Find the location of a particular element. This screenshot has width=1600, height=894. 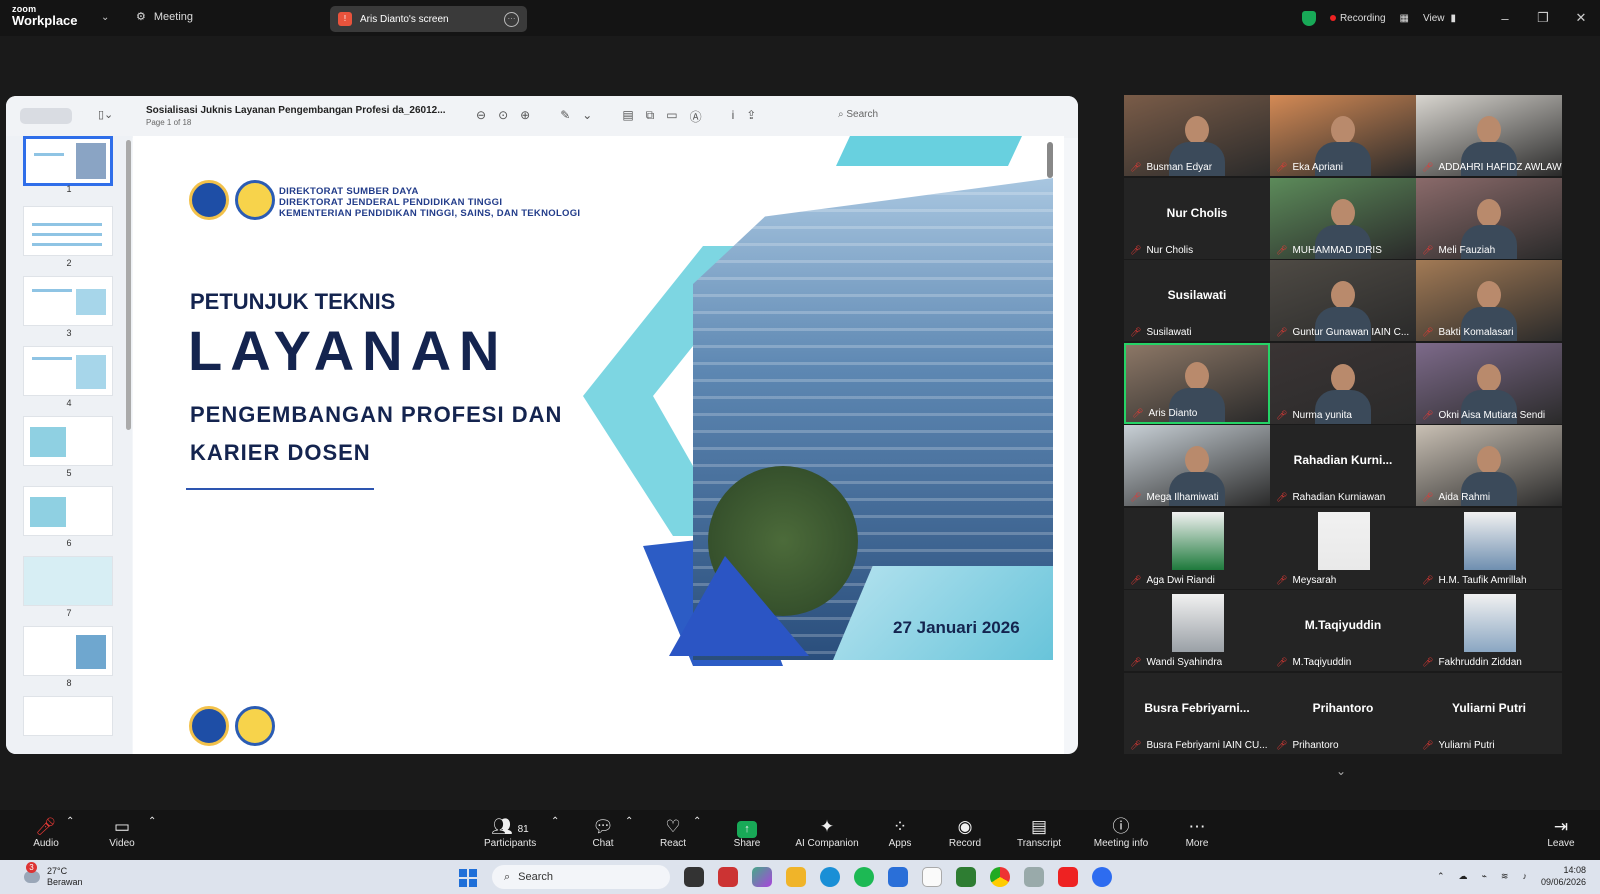

participant-tile: 🎤︎ ADDAHRI HAFIDZ AWLAWI is located at coordinates (1489, 135).